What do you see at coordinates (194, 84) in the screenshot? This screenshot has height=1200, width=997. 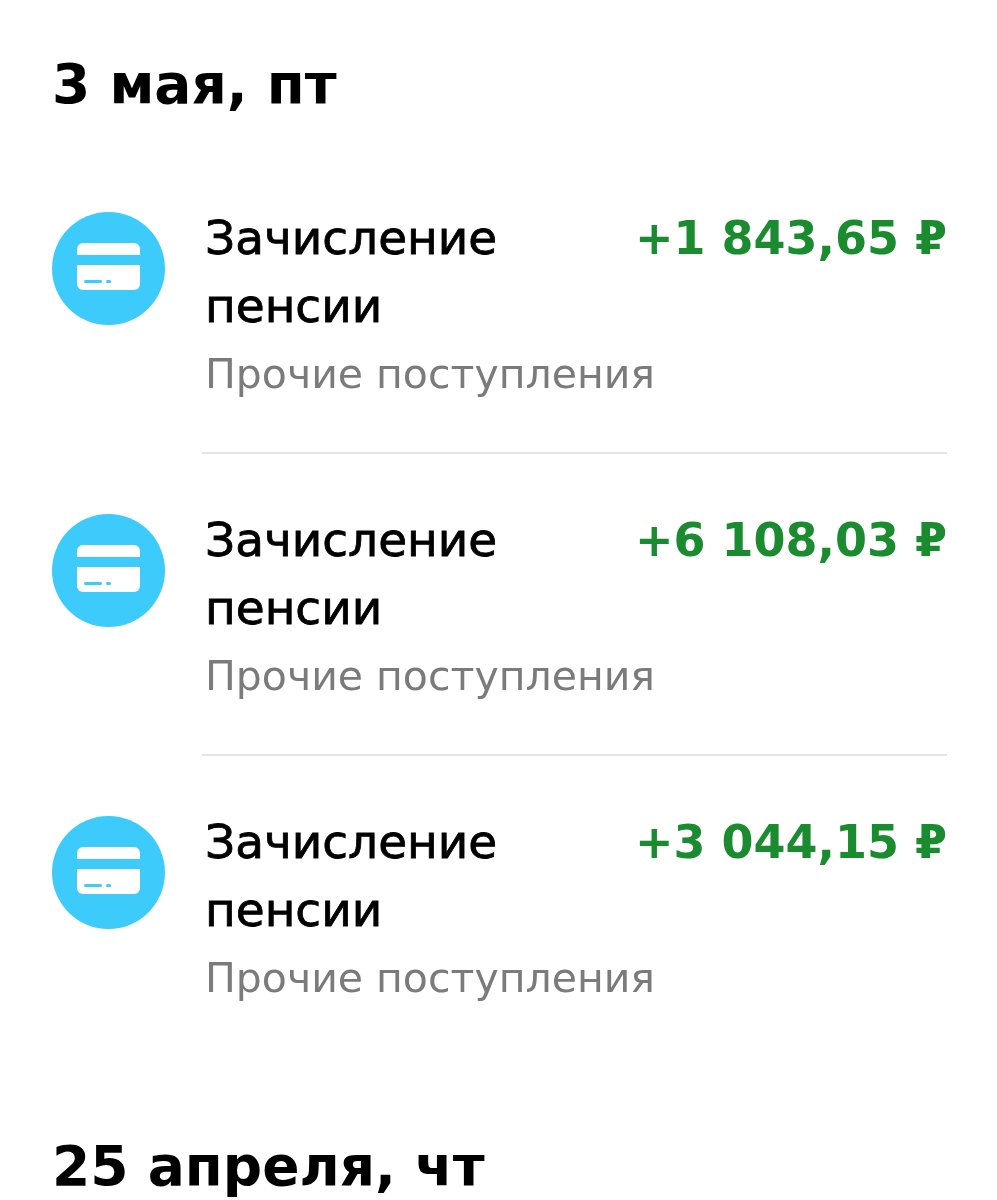 I see `date-heading: 3 мая, пт` at bounding box center [194, 84].